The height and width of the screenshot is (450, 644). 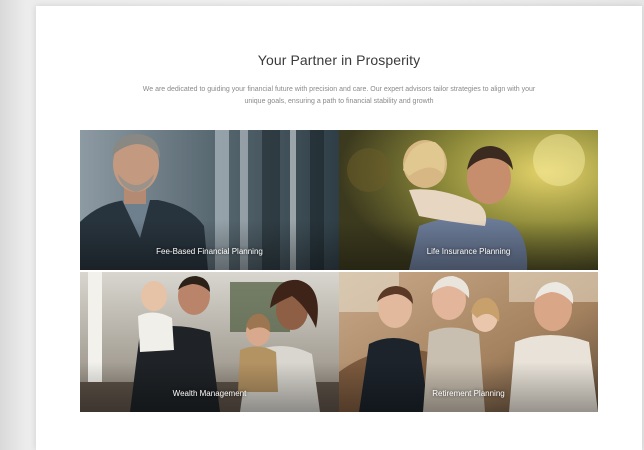 I want to click on service-tile-wealth-management: Wealth Management, so click(x=209, y=342).